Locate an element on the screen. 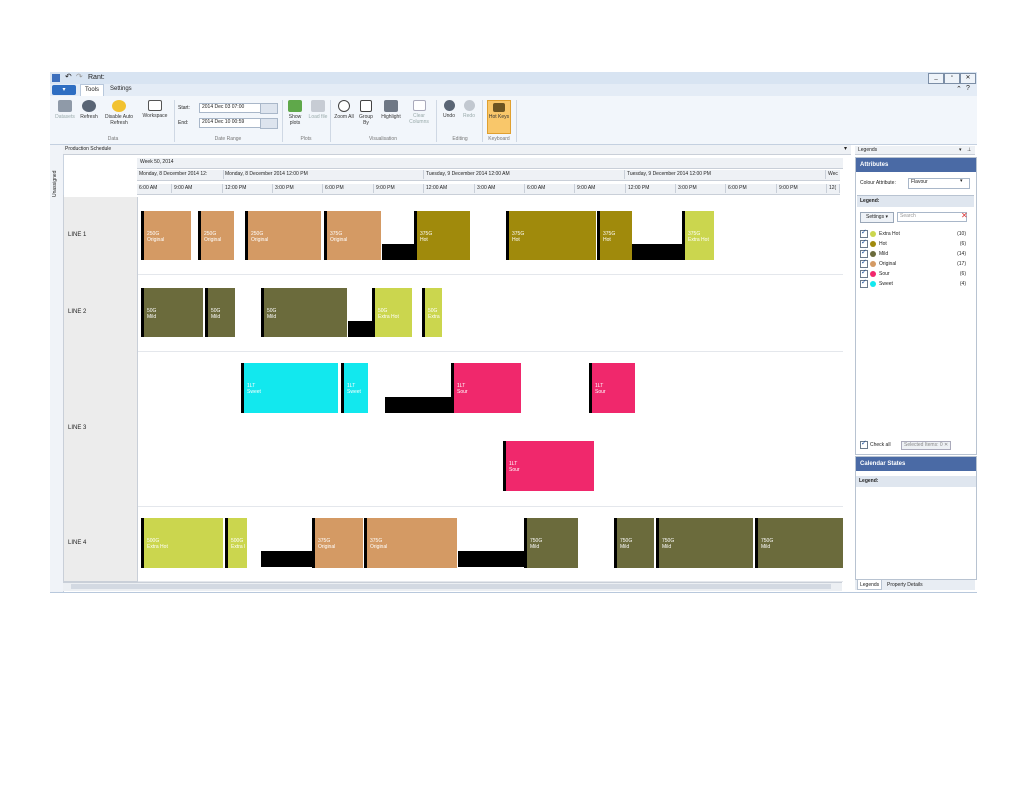 This screenshot has width=1027, height=794. tab-property-details: Property Details is located at coordinates (905, 585).